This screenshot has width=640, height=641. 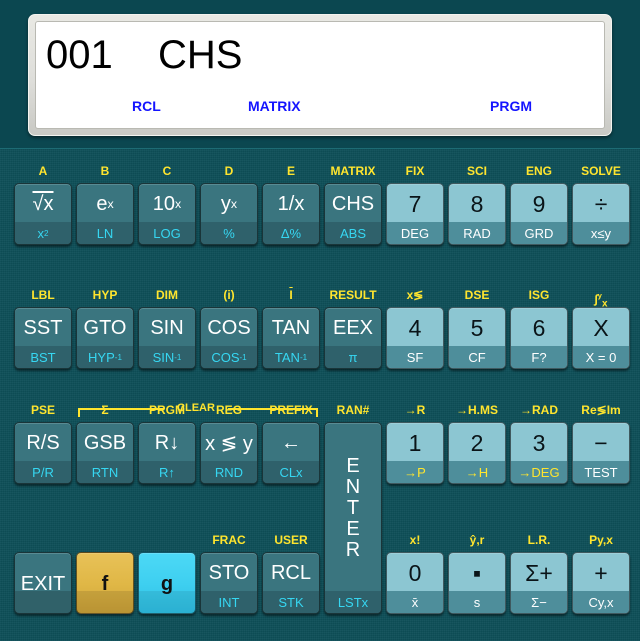 I want to click on key-top-label-sqrt: A, so click(x=43, y=171).